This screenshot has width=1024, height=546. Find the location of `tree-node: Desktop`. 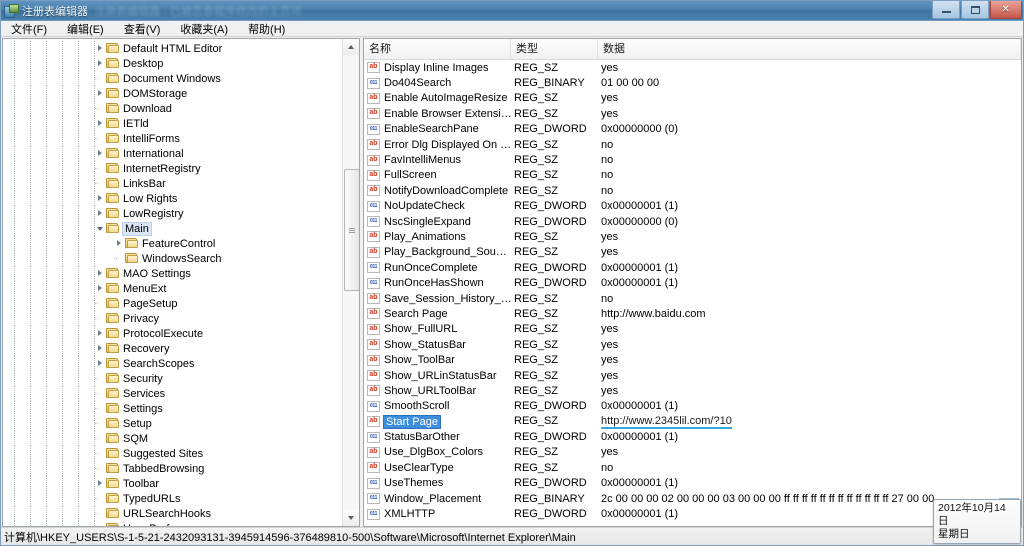

tree-node: Desktop is located at coordinates (172, 63).